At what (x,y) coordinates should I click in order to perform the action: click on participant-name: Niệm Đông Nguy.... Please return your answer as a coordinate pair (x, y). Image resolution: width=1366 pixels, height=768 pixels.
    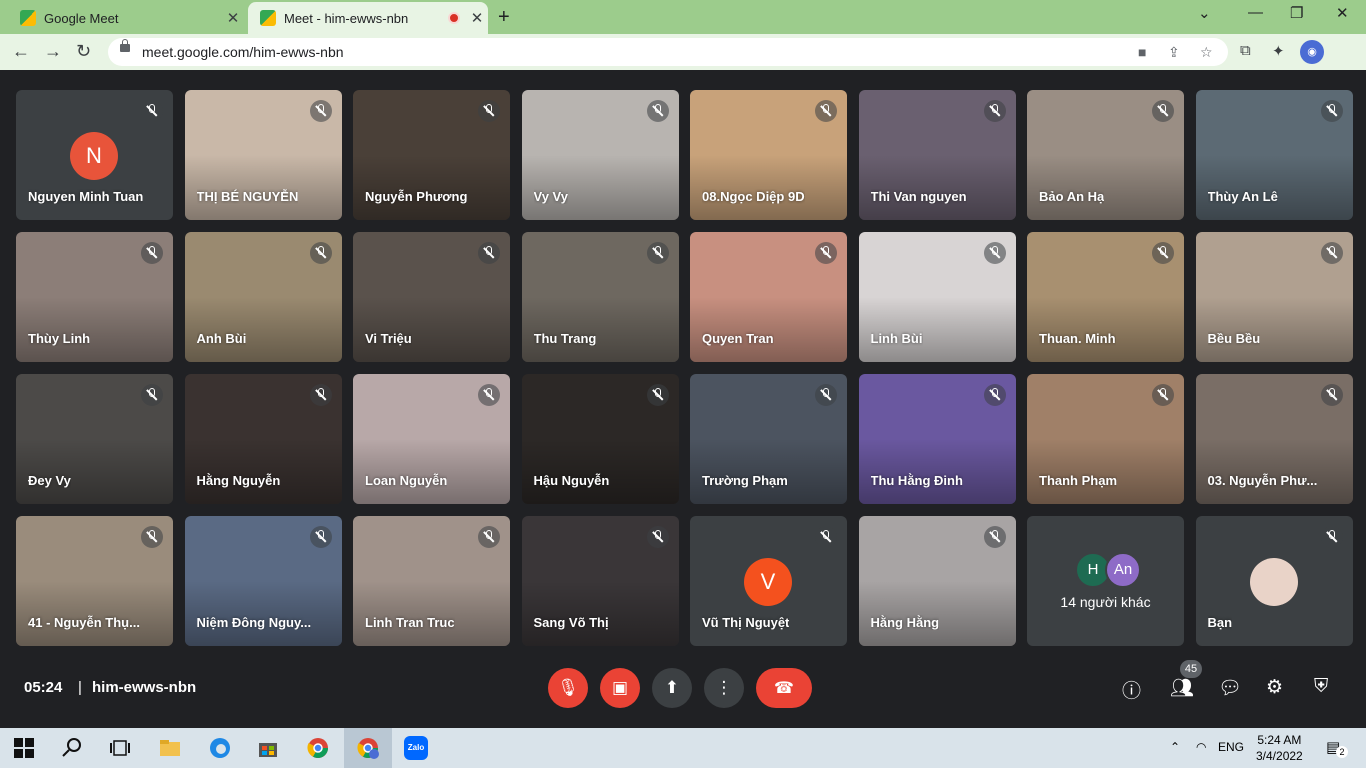
    Looking at the image, I should click on (254, 622).